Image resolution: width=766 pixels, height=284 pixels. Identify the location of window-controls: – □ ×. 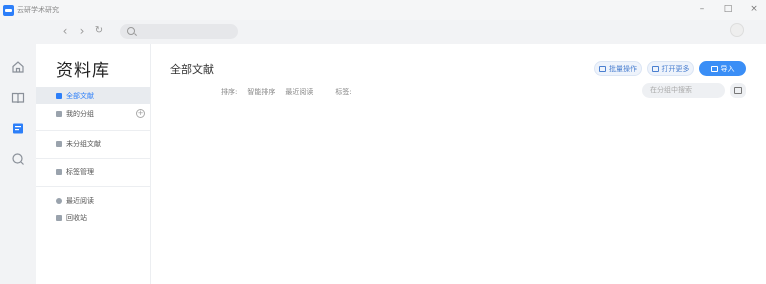
(728, 9).